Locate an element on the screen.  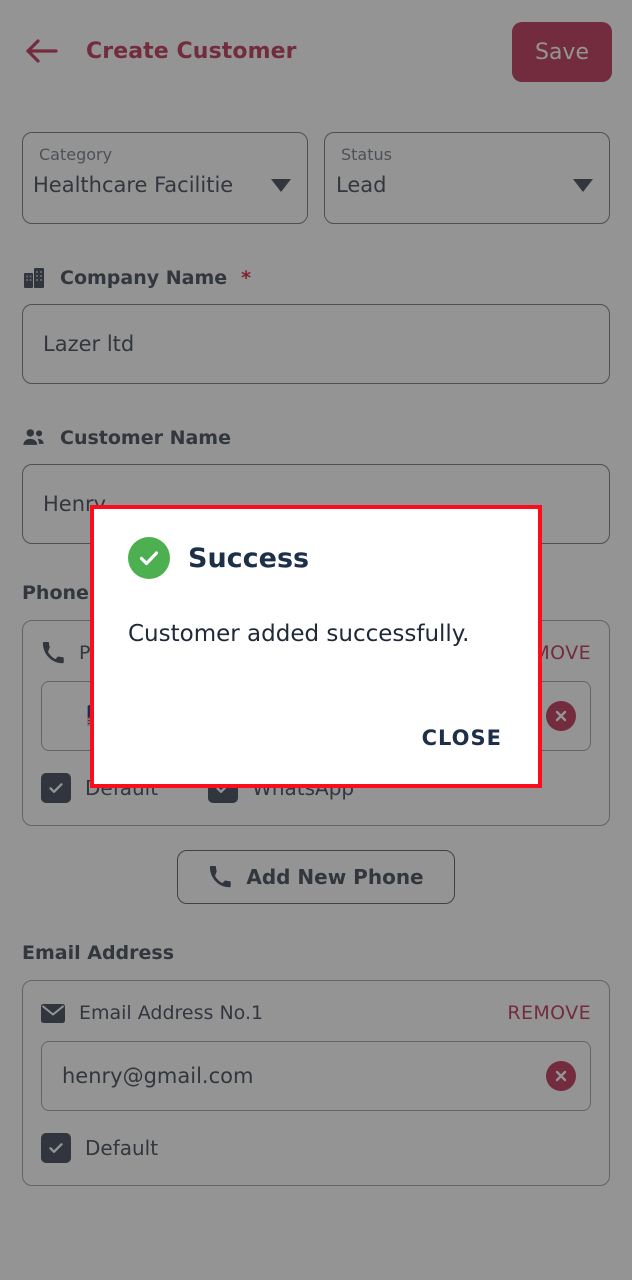
dialog-actions: CLOSE is located at coordinates (317, 742).